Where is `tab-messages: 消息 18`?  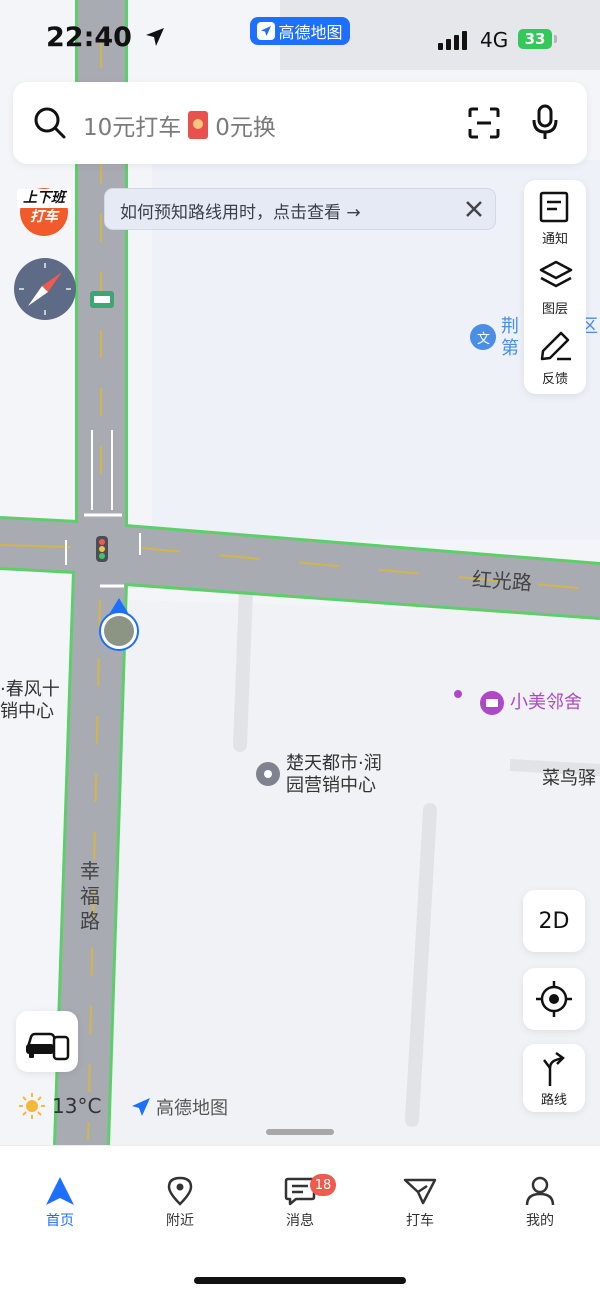
tab-messages: 消息 18 is located at coordinates (300, 1210).